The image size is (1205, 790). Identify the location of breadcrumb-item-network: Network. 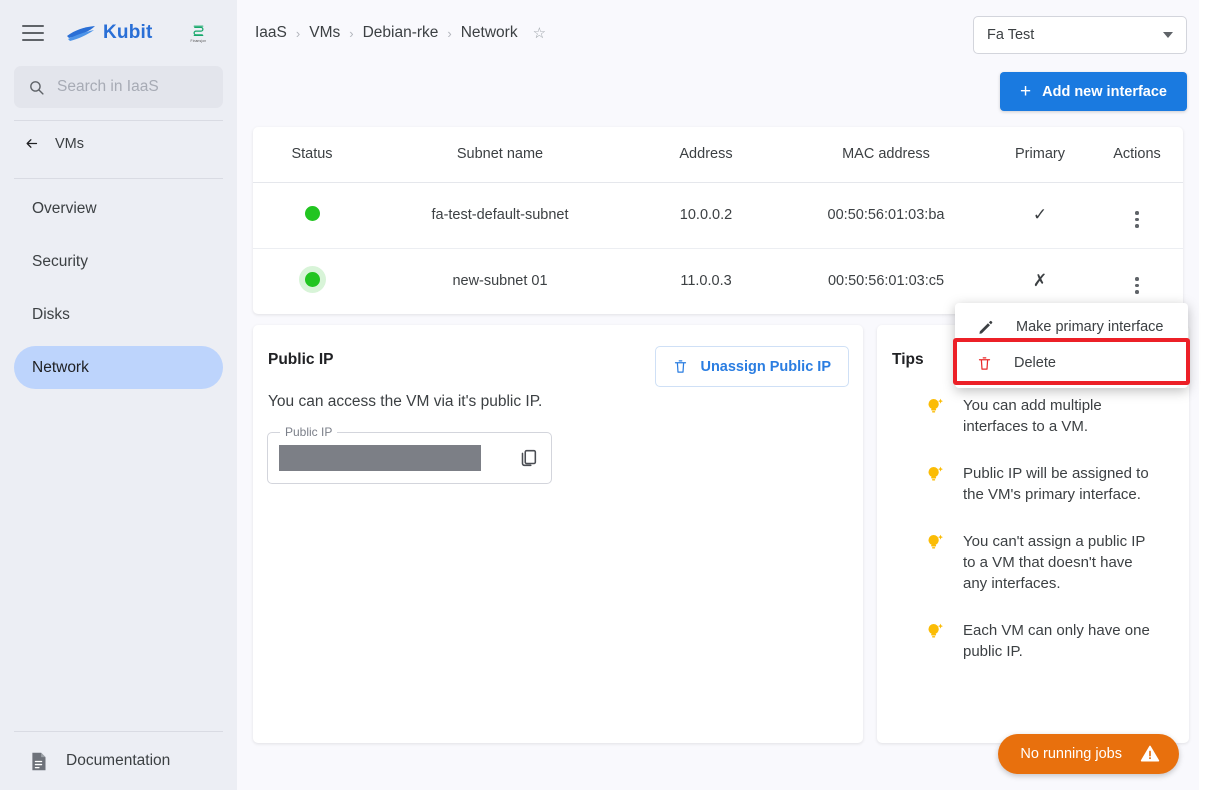
(489, 33).